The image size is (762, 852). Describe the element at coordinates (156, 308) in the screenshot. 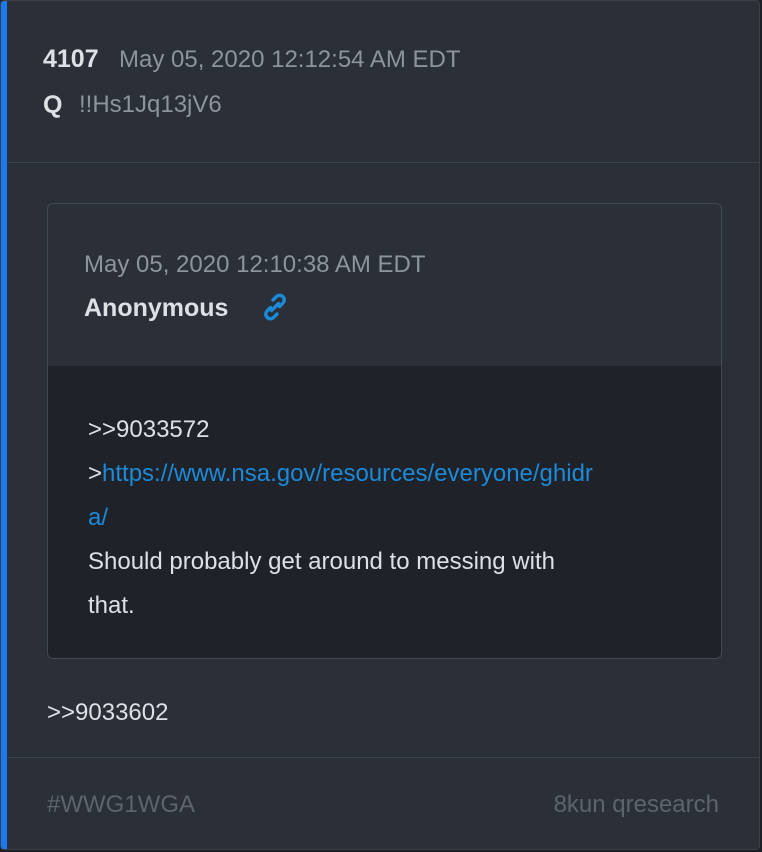

I see `quoted-post-author: Anonymous` at that location.